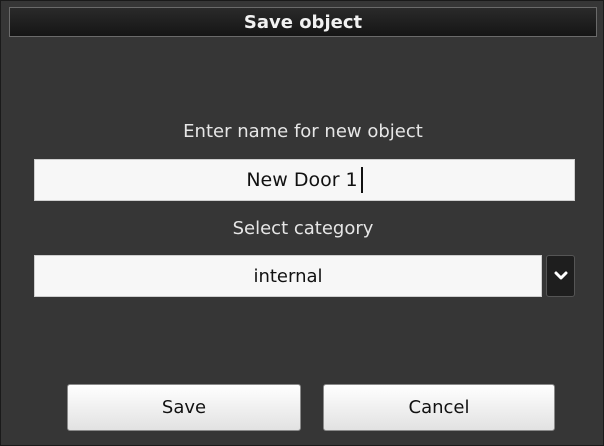 This screenshot has height=446, width=604. I want to click on dialog-title: Save object, so click(303, 22).